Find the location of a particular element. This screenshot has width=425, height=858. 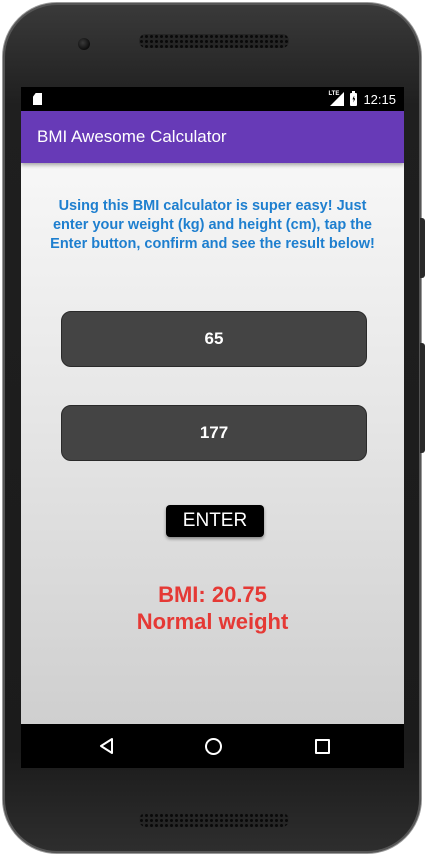

cell-signal-icon: LTE is located at coordinates (336, 98).